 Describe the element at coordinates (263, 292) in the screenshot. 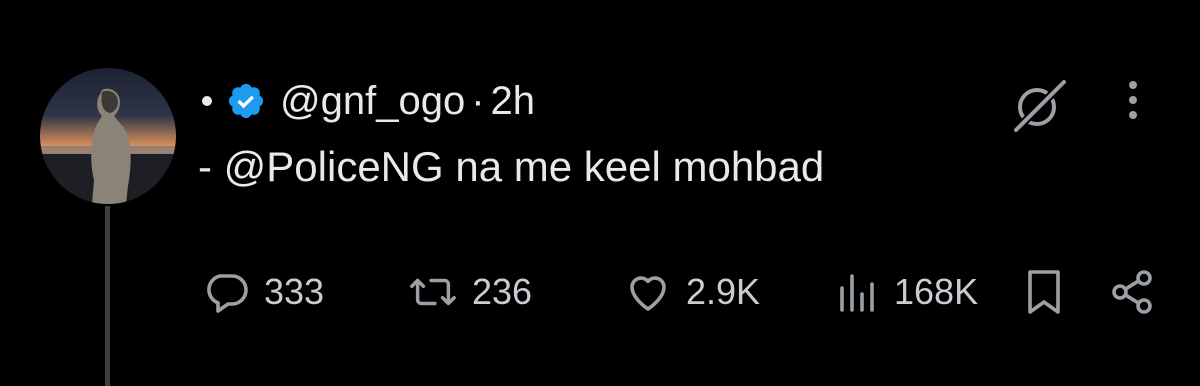

I see `reply-button: 333` at that location.